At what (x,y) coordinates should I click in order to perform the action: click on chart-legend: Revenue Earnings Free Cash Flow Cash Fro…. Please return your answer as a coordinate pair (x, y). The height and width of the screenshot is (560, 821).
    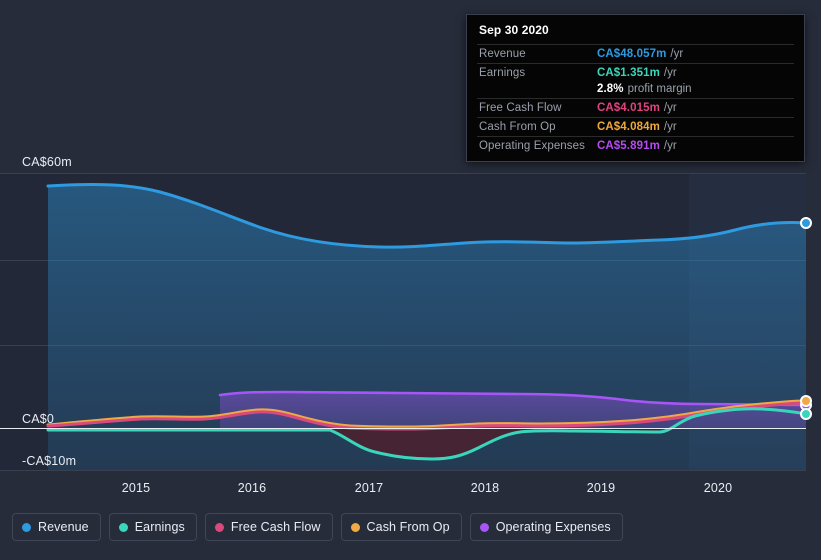
    Looking at the image, I should click on (317, 527).